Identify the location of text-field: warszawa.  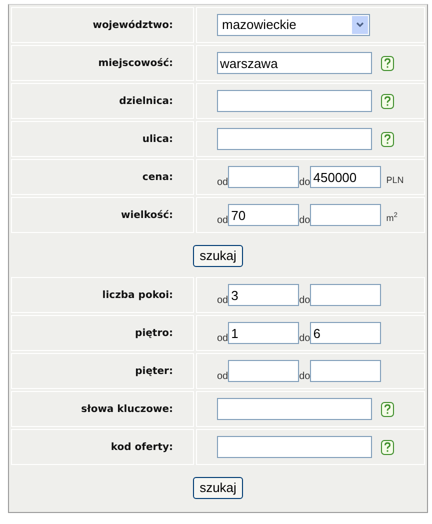
(294, 63).